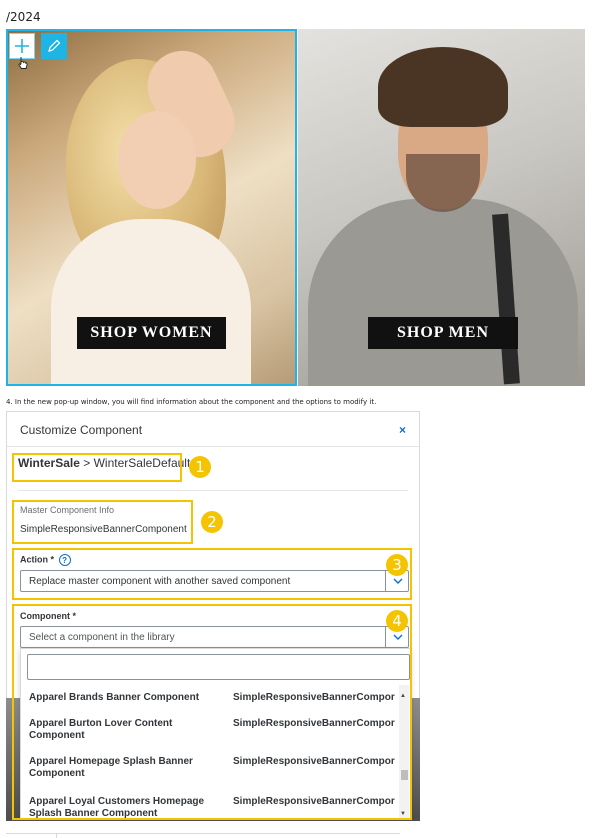 The height and width of the screenshot is (838, 604). Describe the element at coordinates (213, 490) in the screenshot. I see `breadcrumb-divider` at that location.